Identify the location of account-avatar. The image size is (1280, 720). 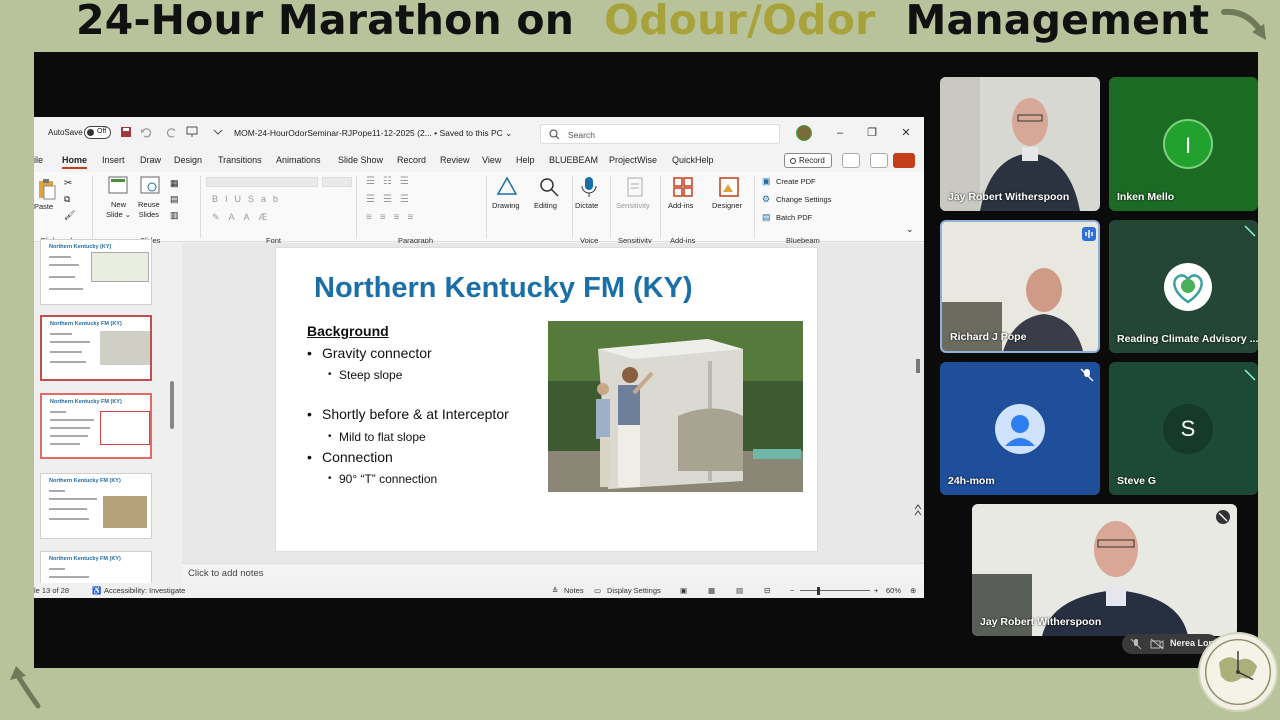
(804, 133).